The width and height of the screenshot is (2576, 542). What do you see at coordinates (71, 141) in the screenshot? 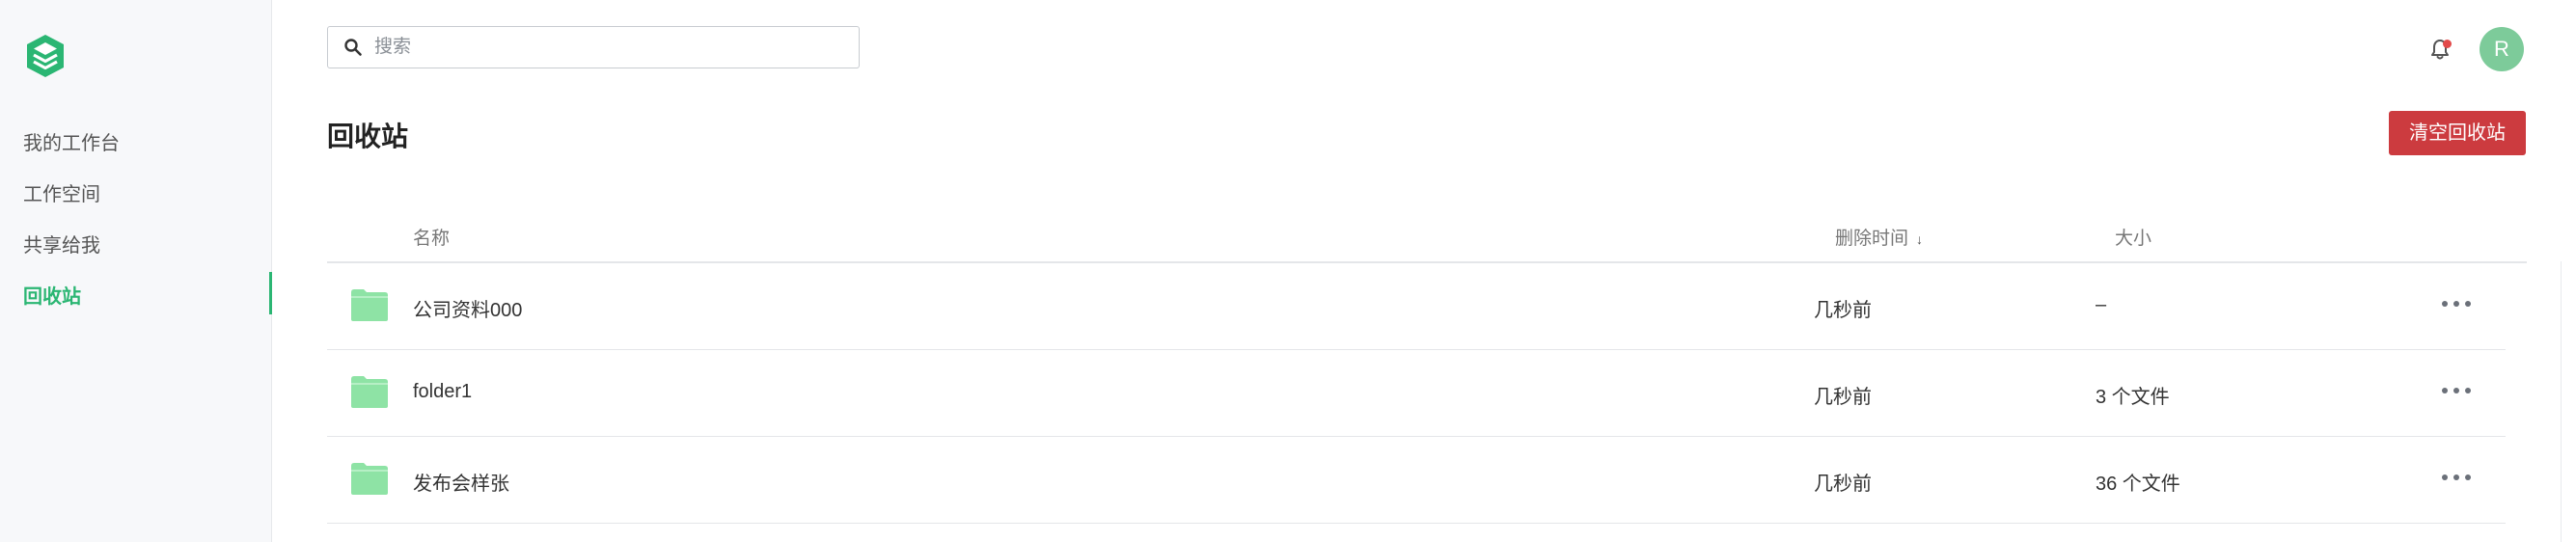
I see `sidebar-item-my-workbench: 我的工作台` at bounding box center [71, 141].